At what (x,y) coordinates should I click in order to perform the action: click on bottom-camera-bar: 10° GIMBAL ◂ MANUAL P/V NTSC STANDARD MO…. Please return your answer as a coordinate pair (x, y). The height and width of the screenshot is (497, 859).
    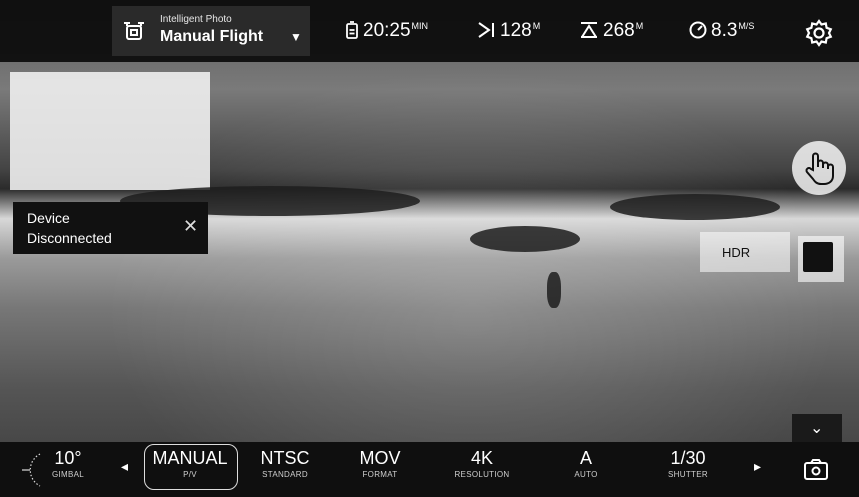
    Looking at the image, I should click on (429, 469).